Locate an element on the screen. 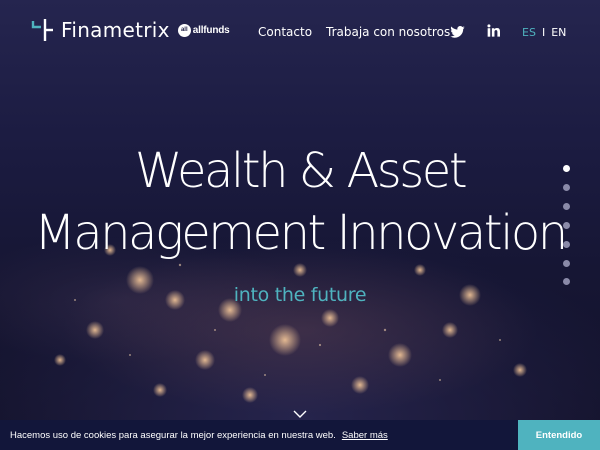 The width and height of the screenshot is (600, 450). logo-text: Finametrix is located at coordinates (115, 30).